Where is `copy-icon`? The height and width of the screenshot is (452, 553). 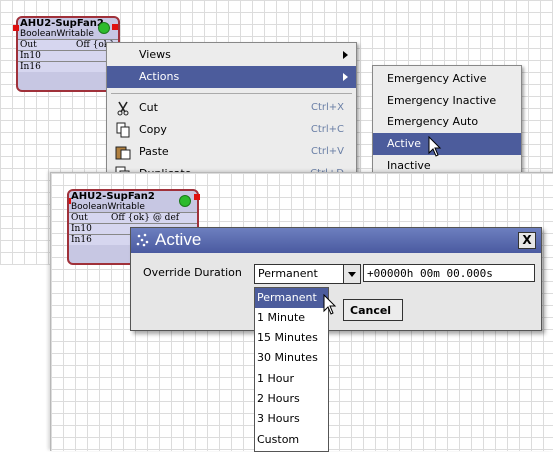 copy-icon is located at coordinates (123, 130).